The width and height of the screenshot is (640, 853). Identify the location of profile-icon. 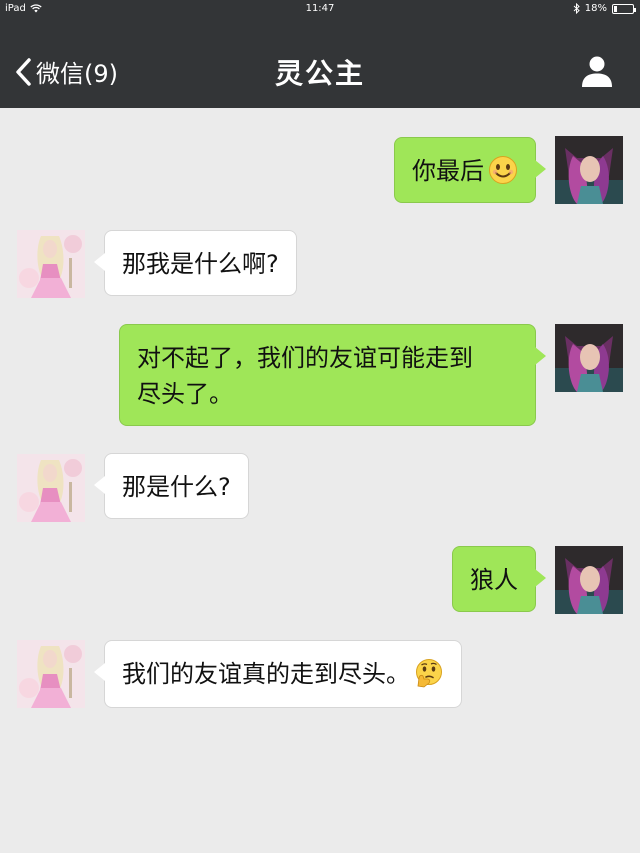
(597, 71).